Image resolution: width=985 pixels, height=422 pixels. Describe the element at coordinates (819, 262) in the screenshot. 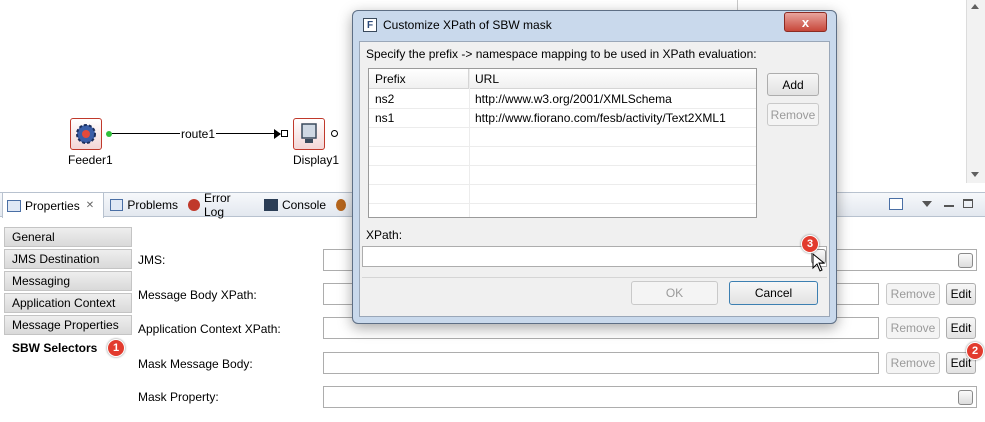

I see `mouse-cursor-icon` at that location.